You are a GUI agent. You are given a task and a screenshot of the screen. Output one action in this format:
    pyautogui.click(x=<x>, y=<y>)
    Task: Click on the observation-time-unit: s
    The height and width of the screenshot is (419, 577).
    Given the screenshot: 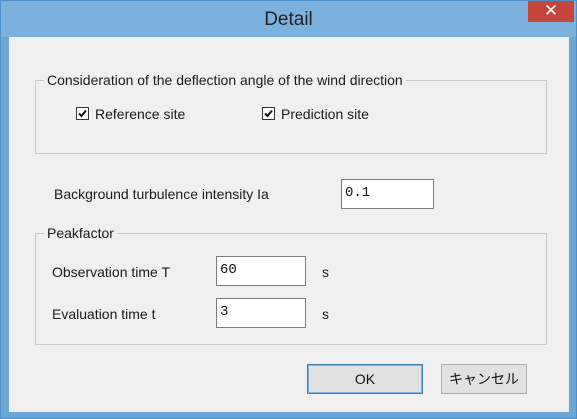 What is the action you would take?
    pyautogui.click(x=325, y=272)
    